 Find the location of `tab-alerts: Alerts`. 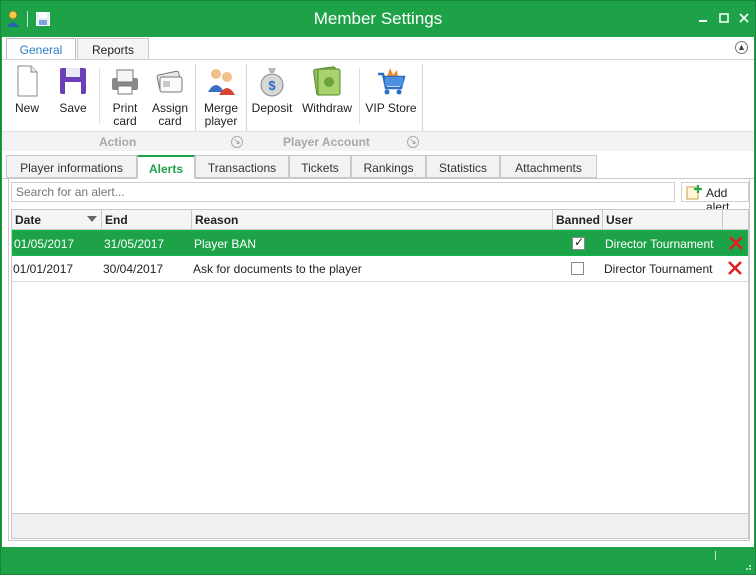

tab-alerts: Alerts is located at coordinates (166, 167).